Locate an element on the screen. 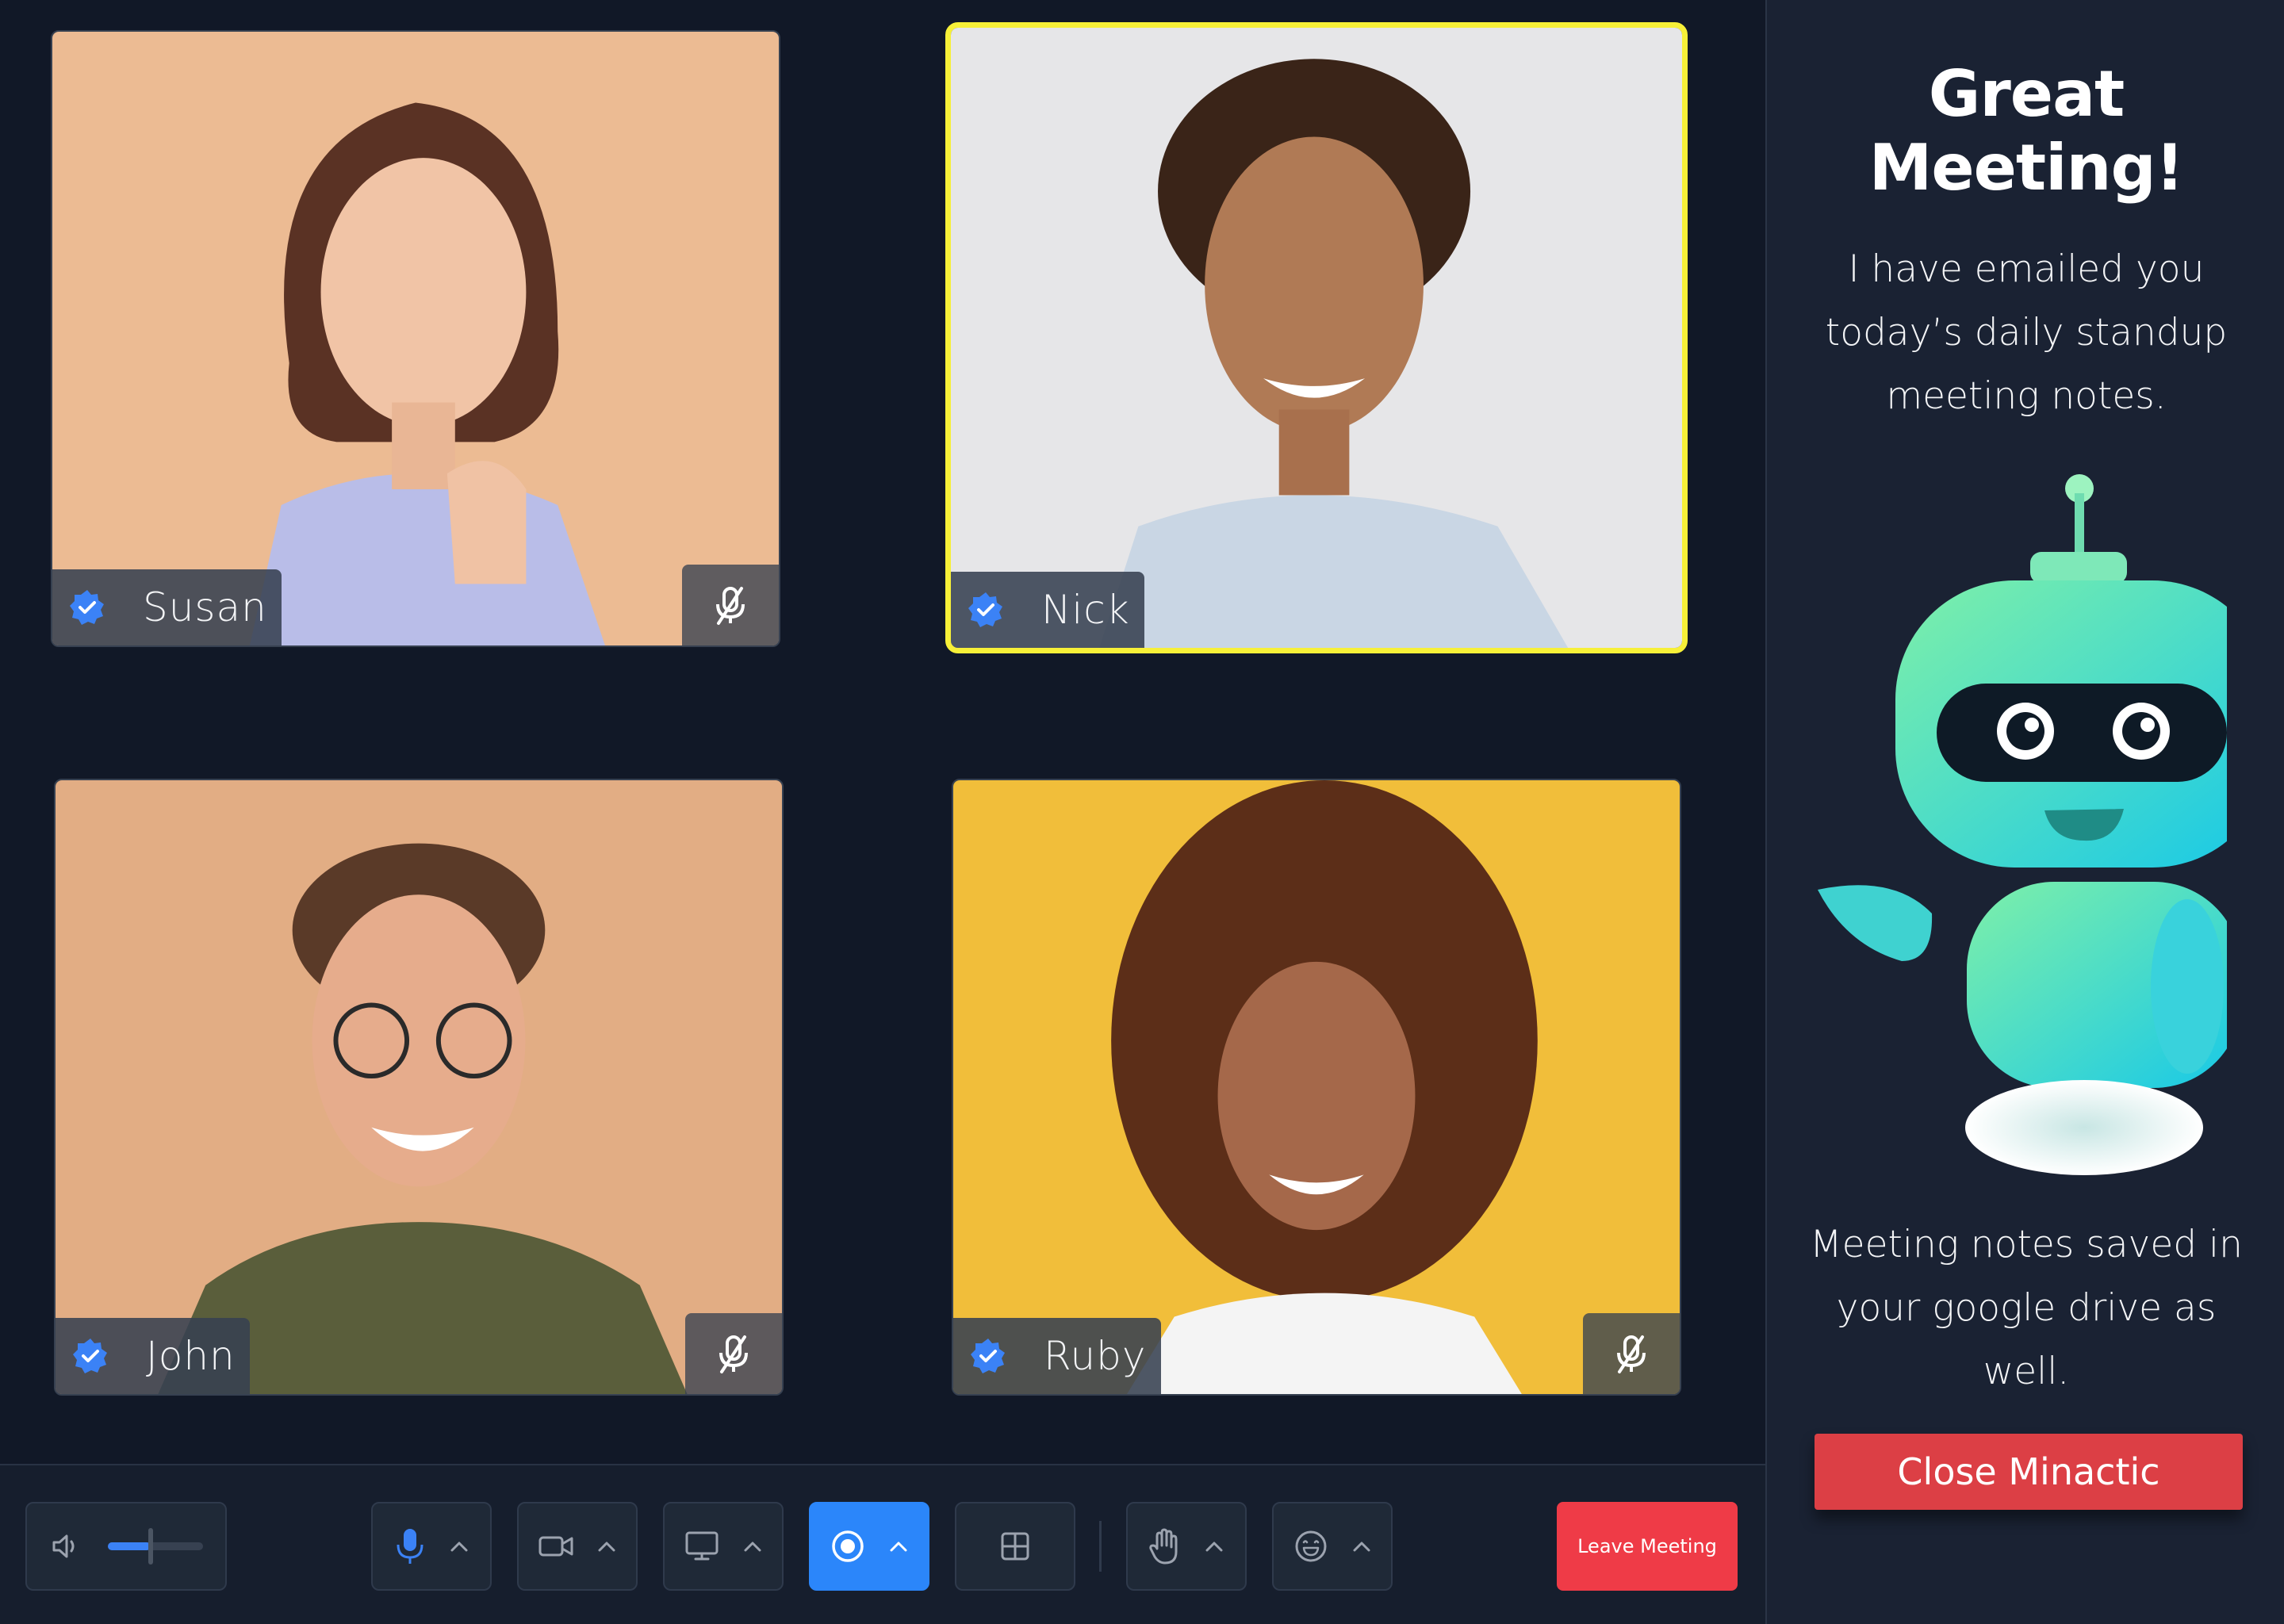 Image resolution: width=2284 pixels, height=1624 pixels. name-tag: Nick is located at coordinates (1047, 610).